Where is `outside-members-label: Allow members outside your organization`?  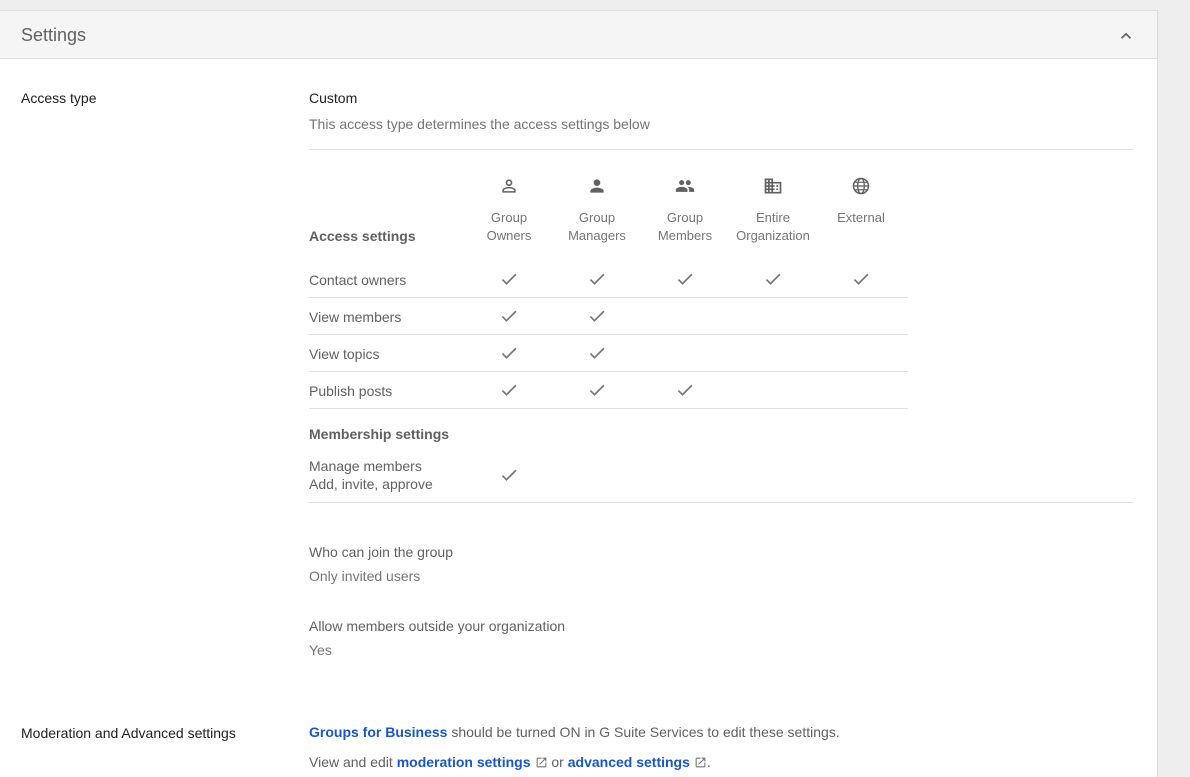 outside-members-label: Allow members outside your organization is located at coordinates (437, 626).